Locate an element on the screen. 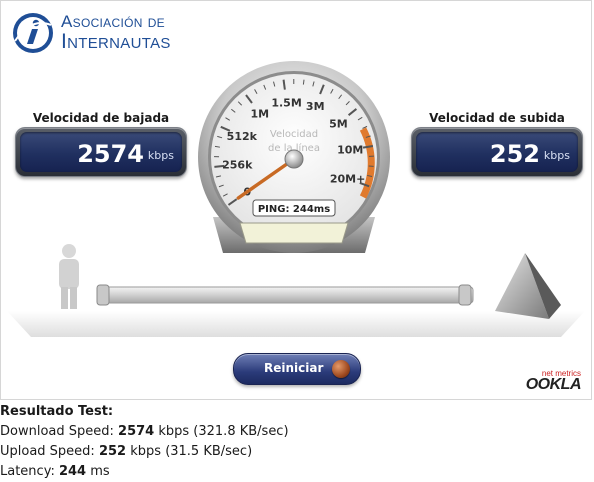 Image resolution: width=594 pixels, height=482 pixels. results-latency-value: 244 is located at coordinates (72, 471).